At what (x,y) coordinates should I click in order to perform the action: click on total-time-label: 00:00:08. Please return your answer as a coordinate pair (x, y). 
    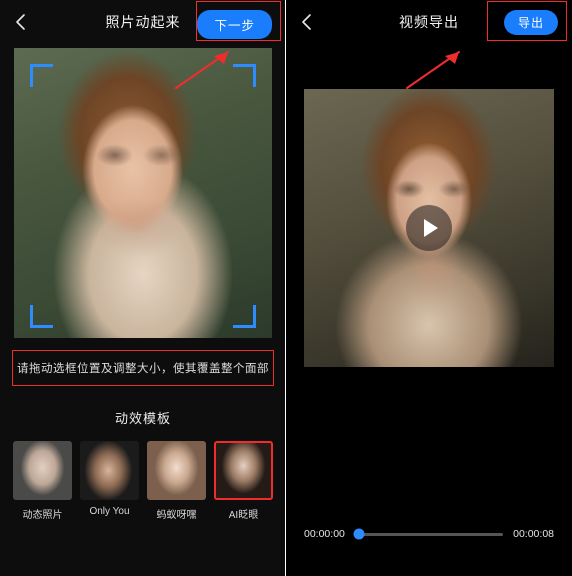
    Looking at the image, I should click on (533, 534).